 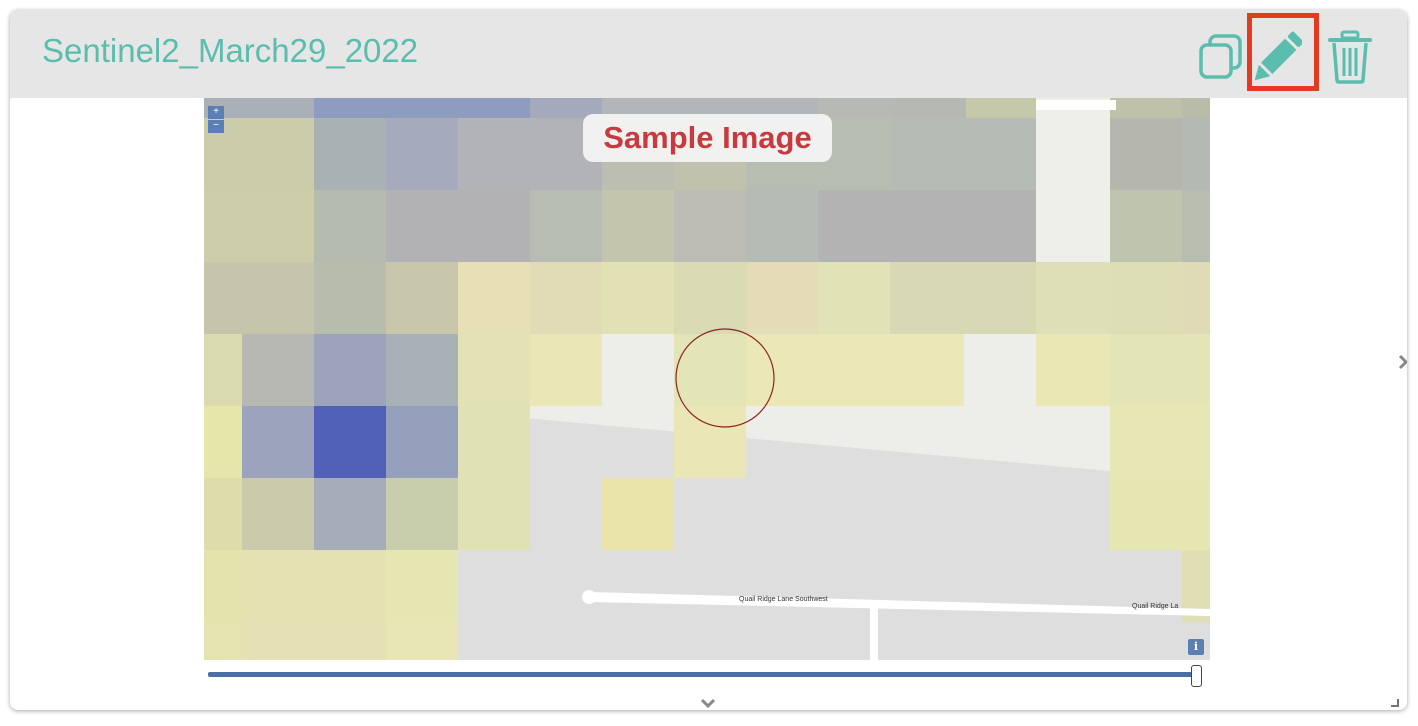 What do you see at coordinates (707, 138) in the screenshot?
I see `sample-image-label: Sample Image` at bounding box center [707, 138].